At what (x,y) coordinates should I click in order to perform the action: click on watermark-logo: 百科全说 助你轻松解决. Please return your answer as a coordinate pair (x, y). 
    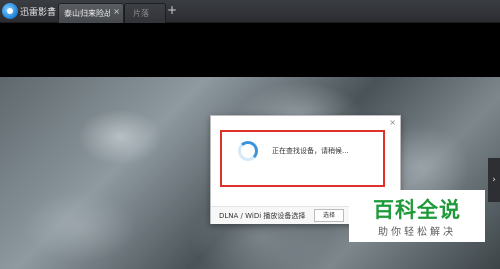
    Looking at the image, I should click on (417, 216).